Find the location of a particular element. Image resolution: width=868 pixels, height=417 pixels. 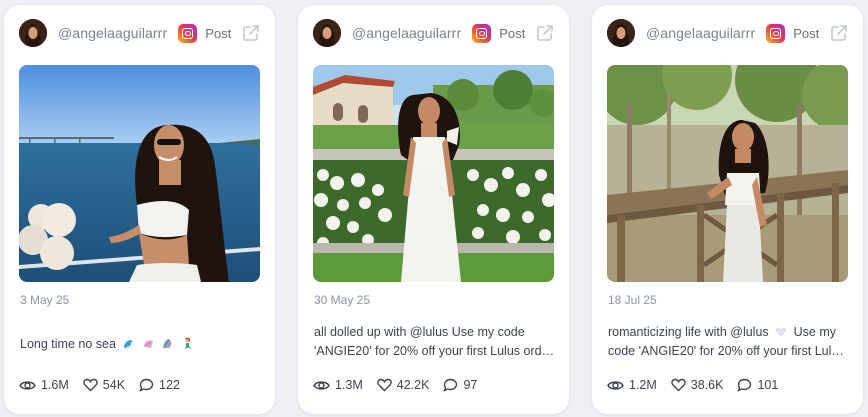

views-stat: 1.3M is located at coordinates (338, 385).